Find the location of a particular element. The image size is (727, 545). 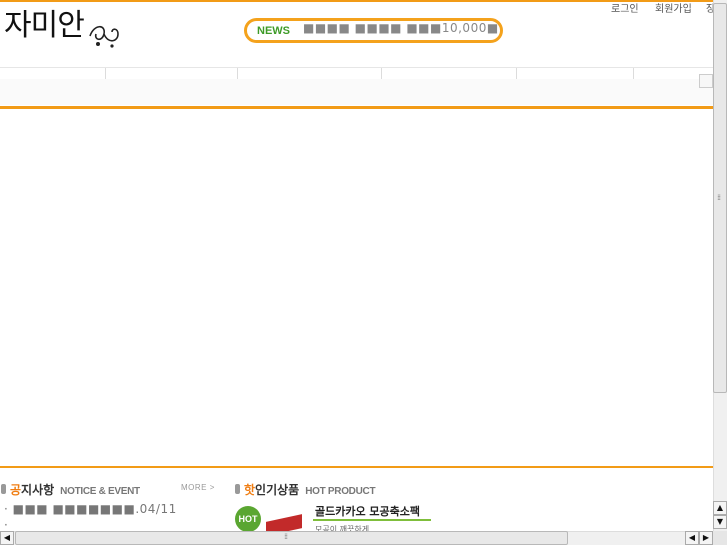

notice-item: · is located at coordinates (6, 525).